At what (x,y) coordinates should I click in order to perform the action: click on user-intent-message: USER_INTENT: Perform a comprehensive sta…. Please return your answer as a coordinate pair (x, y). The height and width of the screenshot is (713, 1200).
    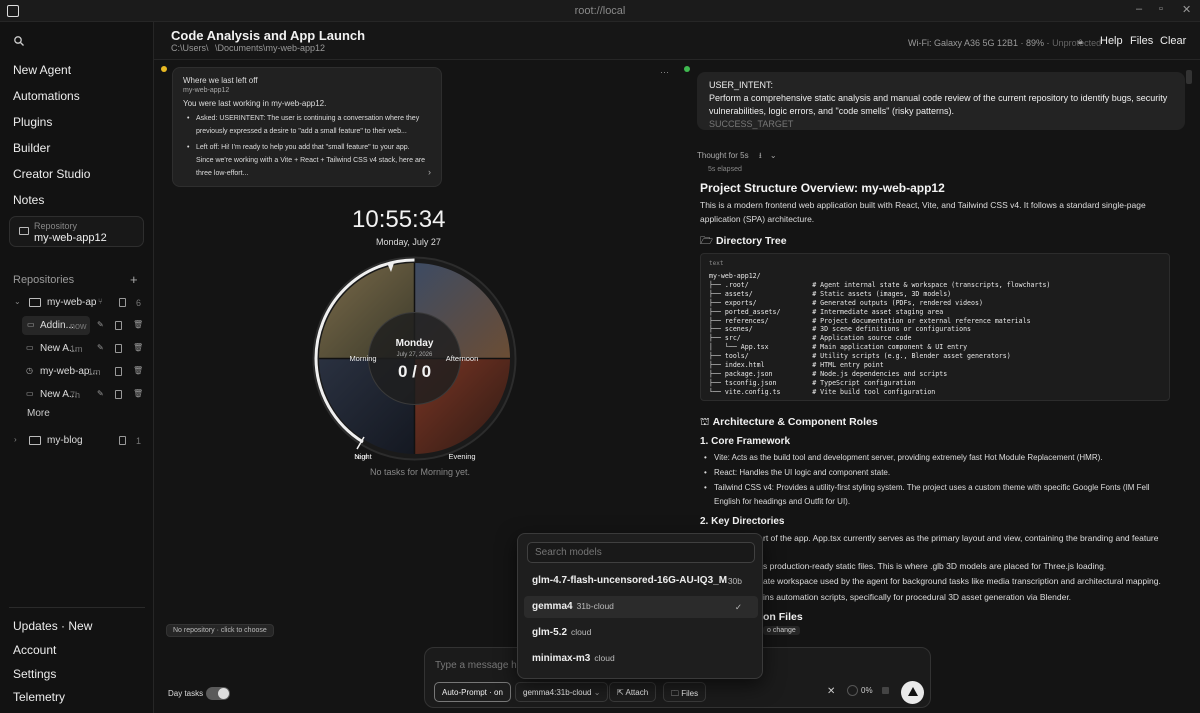
    Looking at the image, I should click on (941, 101).